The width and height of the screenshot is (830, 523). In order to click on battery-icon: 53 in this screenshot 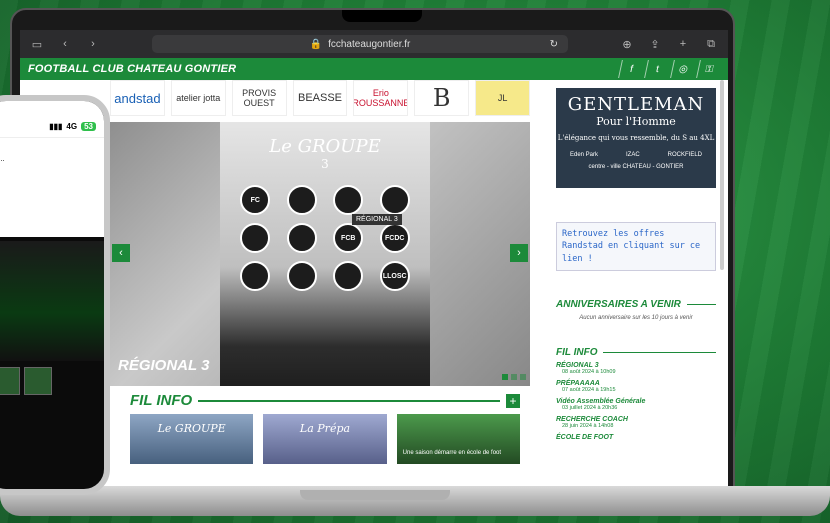, I will do `click(88, 126)`.